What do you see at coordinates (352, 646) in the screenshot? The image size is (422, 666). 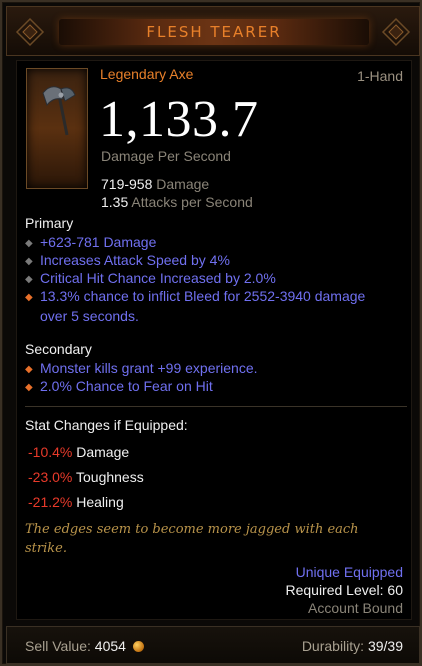 I see `durability: Durability: 39/39` at bounding box center [352, 646].